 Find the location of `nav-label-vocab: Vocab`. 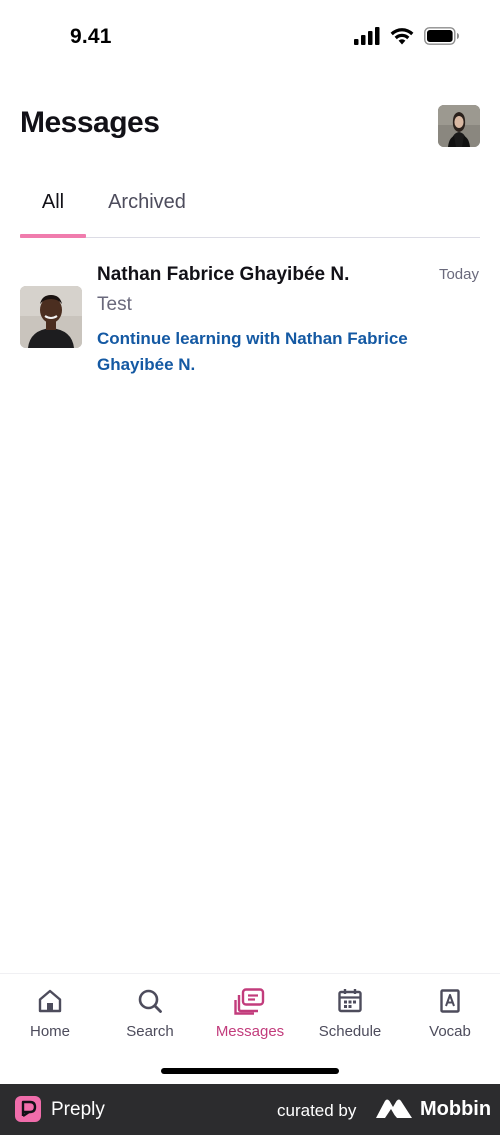

nav-label-vocab: Vocab is located at coordinates (450, 1031).